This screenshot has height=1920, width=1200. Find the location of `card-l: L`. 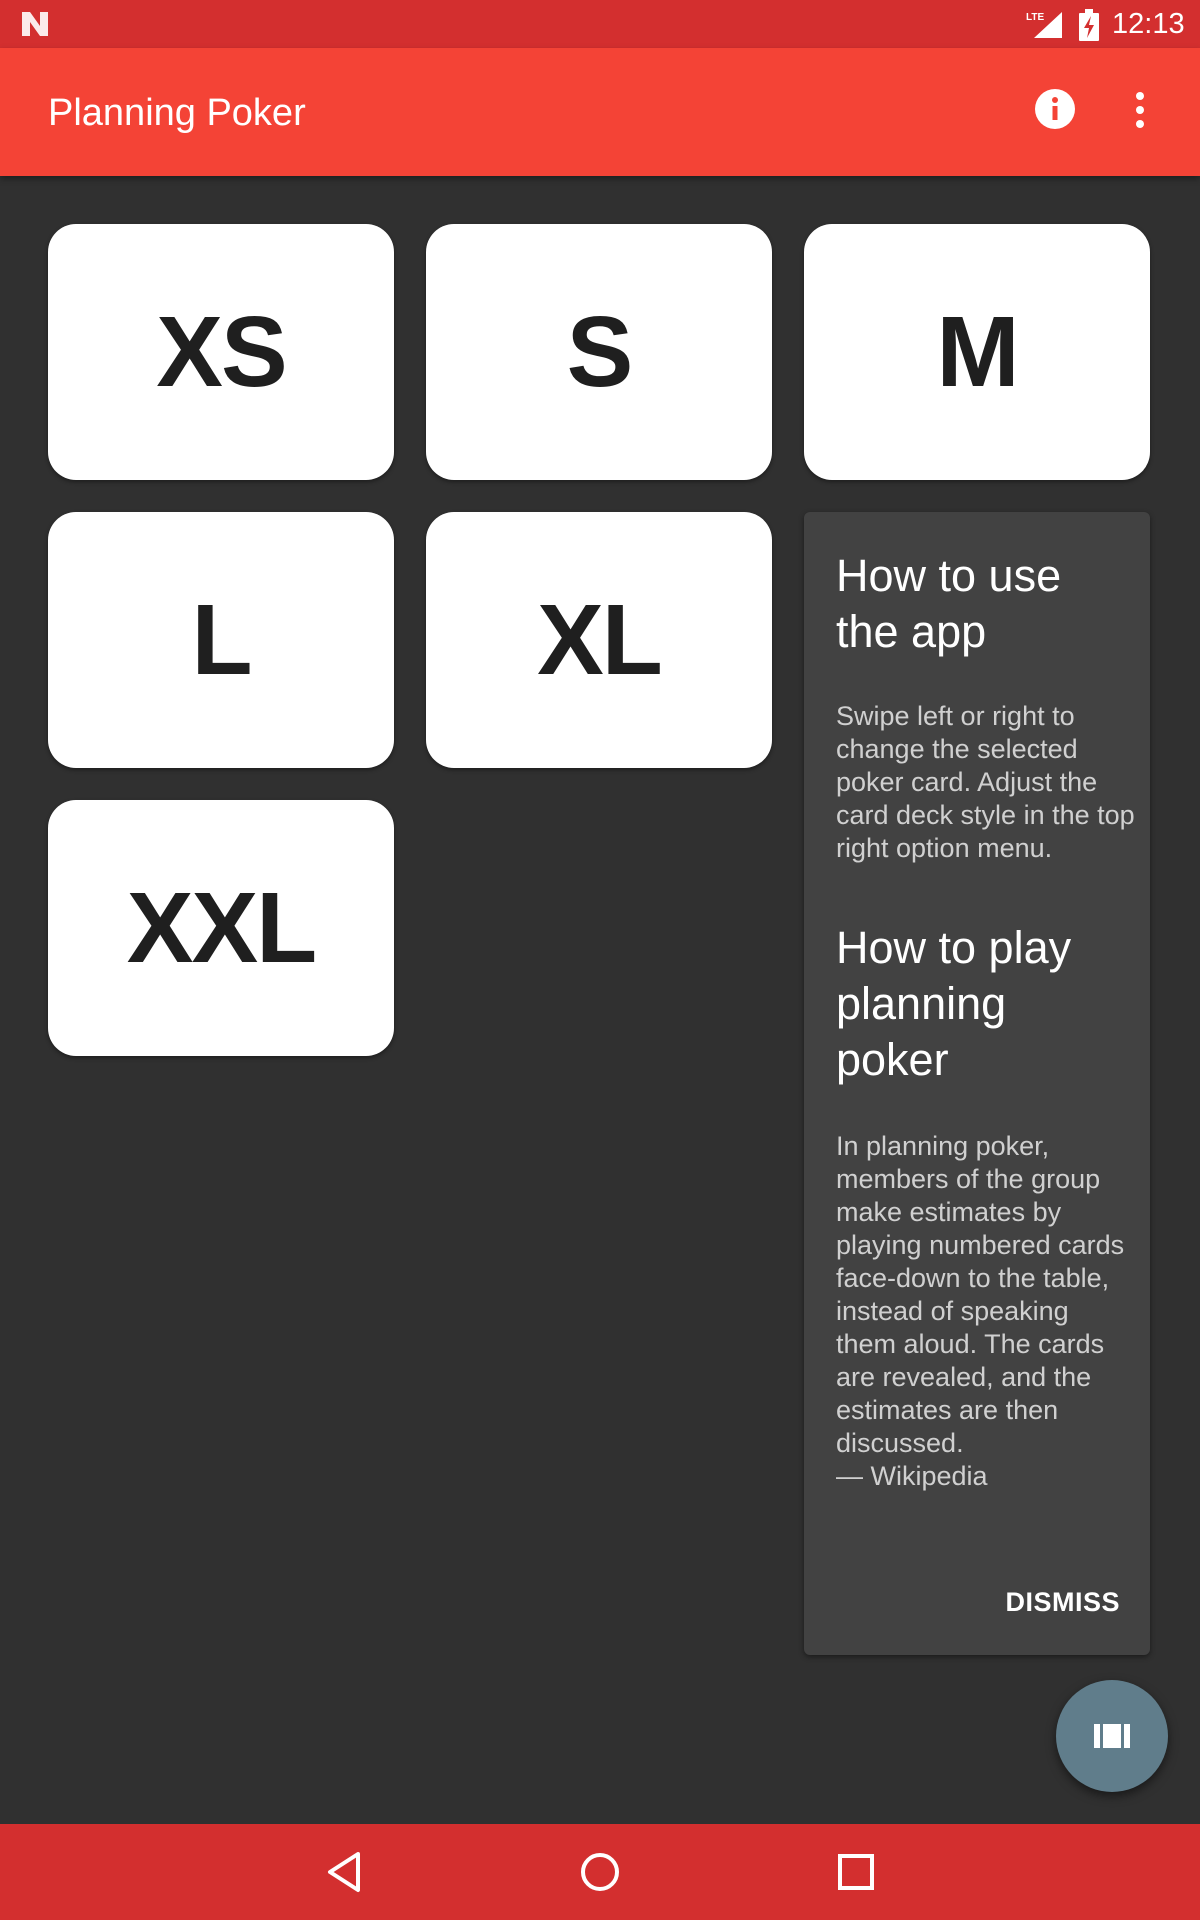

card-l: L is located at coordinates (221, 640).